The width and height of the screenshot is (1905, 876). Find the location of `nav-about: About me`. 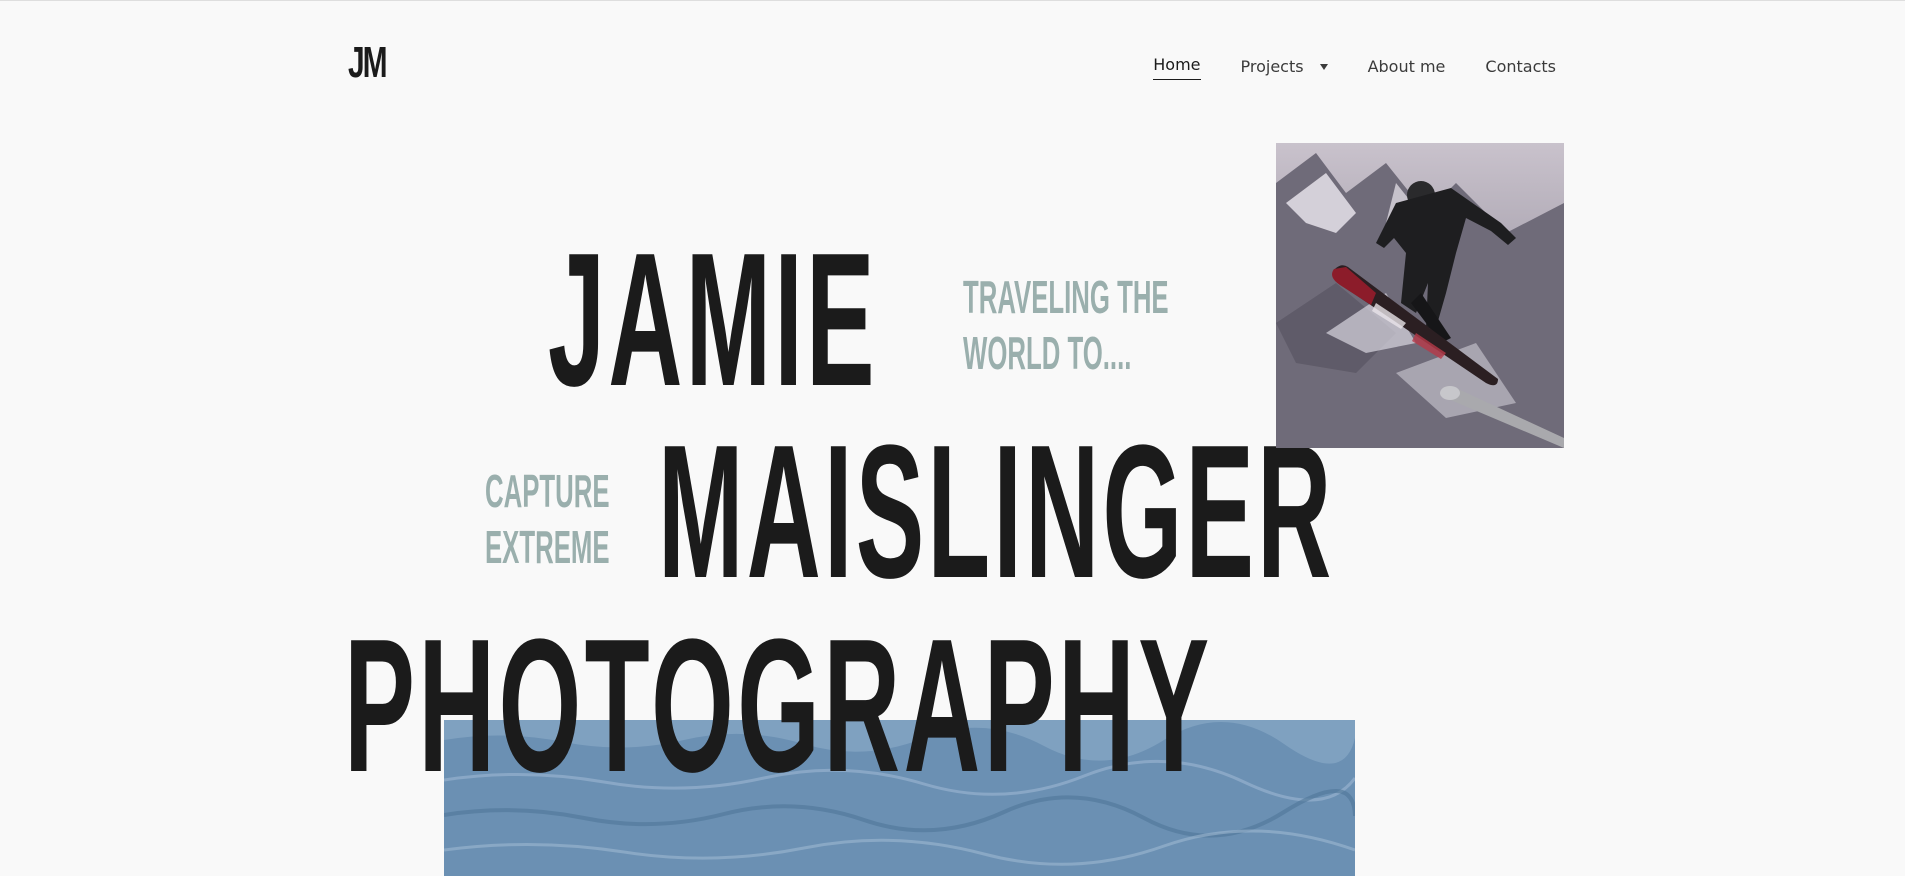

nav-about: About me is located at coordinates (1407, 67).